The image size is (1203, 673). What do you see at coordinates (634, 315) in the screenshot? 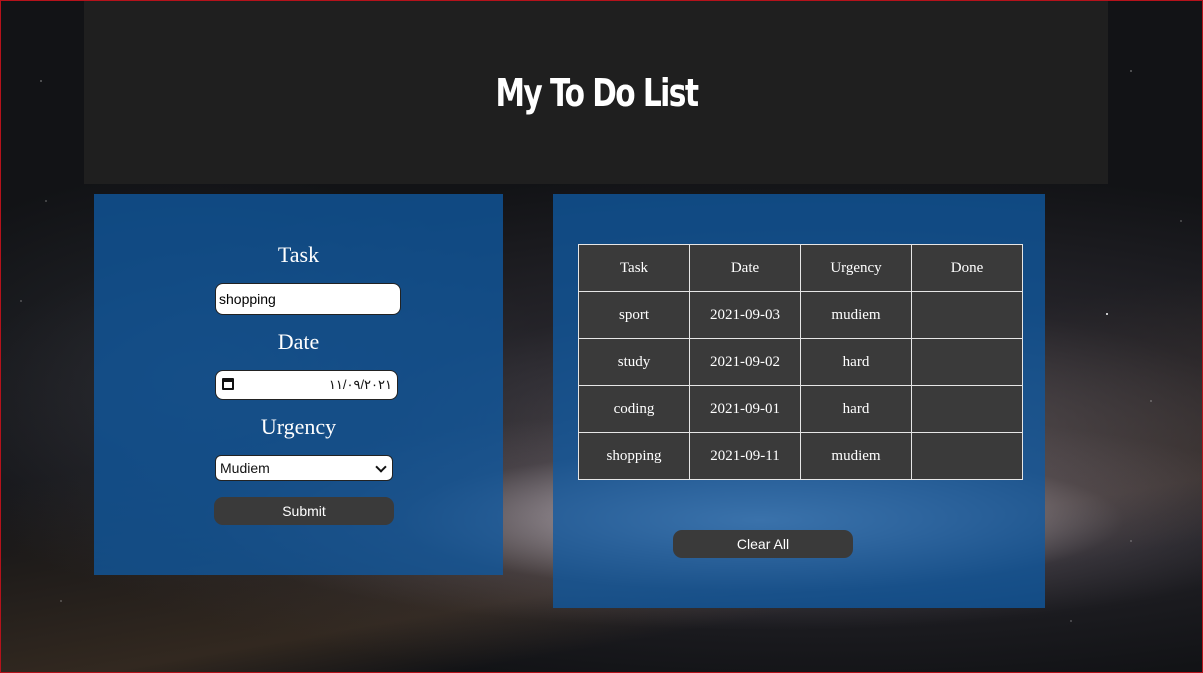
I see `task-cell: sport` at bounding box center [634, 315].